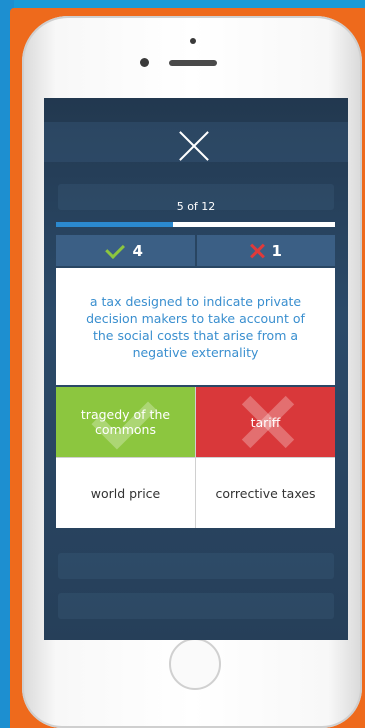 This screenshot has height=728, width=365. I want to click on answer-option-2: tariff, so click(265, 422).